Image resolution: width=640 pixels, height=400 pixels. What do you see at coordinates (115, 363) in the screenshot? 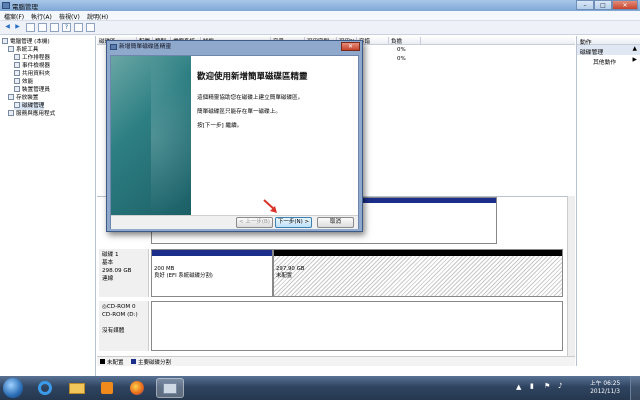
I see `legend-unallocated-label: 未配置` at bounding box center [115, 363].